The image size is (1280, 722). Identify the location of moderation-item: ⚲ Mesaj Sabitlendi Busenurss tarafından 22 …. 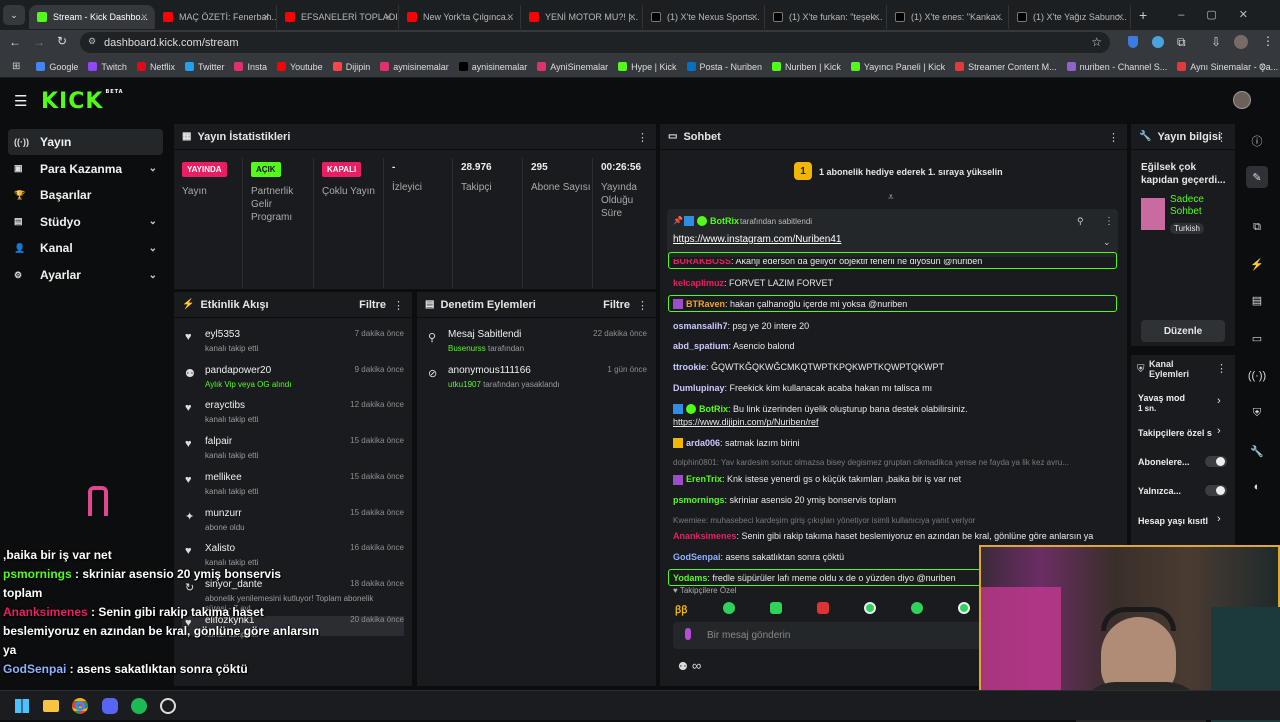
(536, 344).